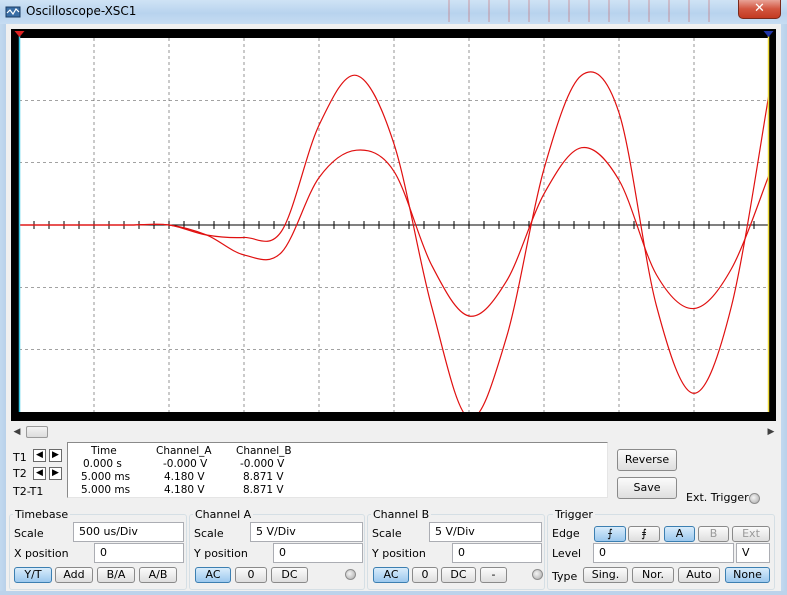  What do you see at coordinates (20, 457) in the screenshot?
I see `t1-label: T1` at bounding box center [20, 457].